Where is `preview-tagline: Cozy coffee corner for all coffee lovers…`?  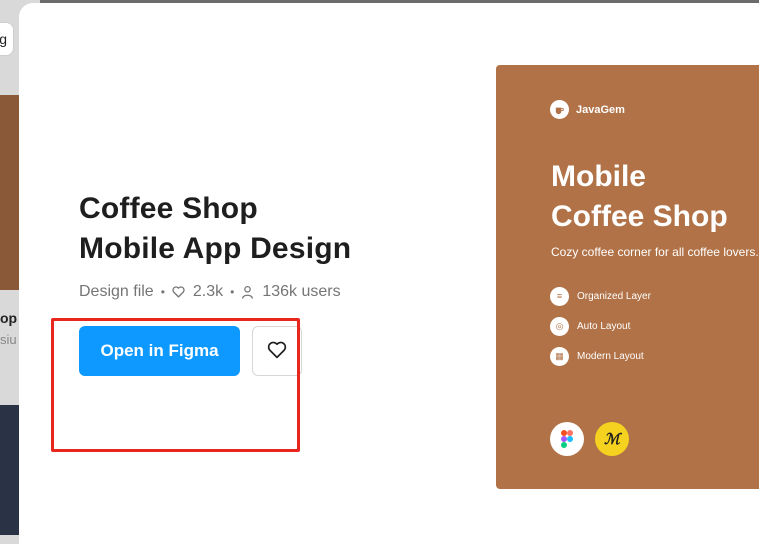 preview-tagline: Cozy coffee corner for all coffee lovers… is located at coordinates (655, 252).